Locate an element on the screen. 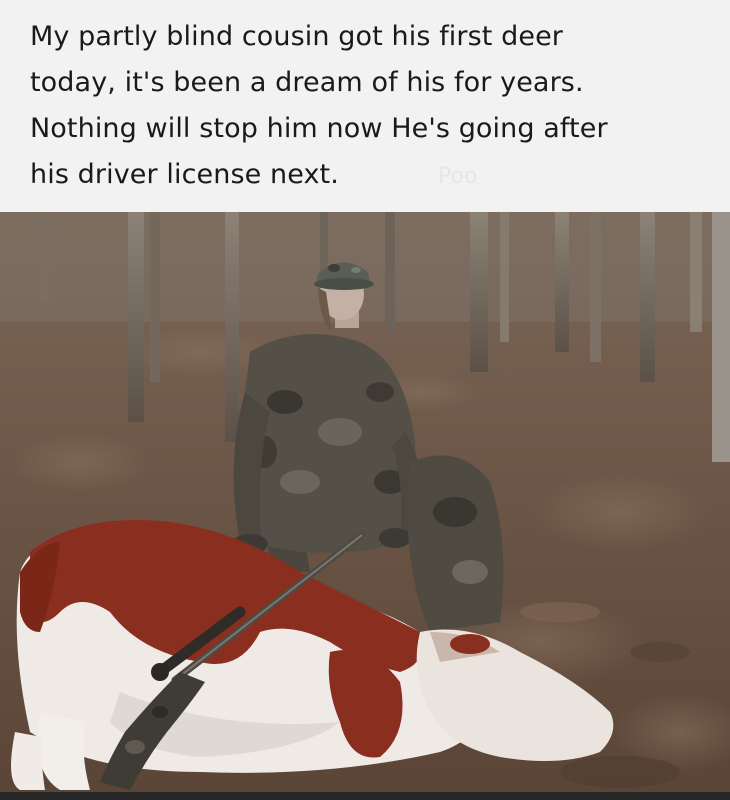 Image resolution: width=730 pixels, height=800 pixels. watermark-text: Poo is located at coordinates (458, 176).